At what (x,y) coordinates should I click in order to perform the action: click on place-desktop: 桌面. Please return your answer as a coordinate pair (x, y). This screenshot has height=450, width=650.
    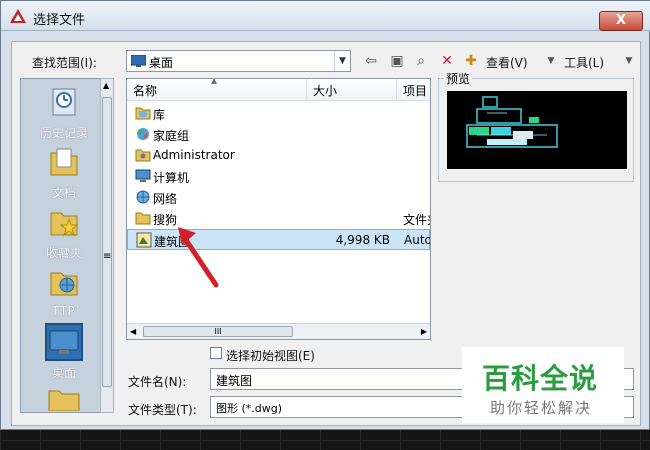
    Looking at the image, I should click on (64, 352).